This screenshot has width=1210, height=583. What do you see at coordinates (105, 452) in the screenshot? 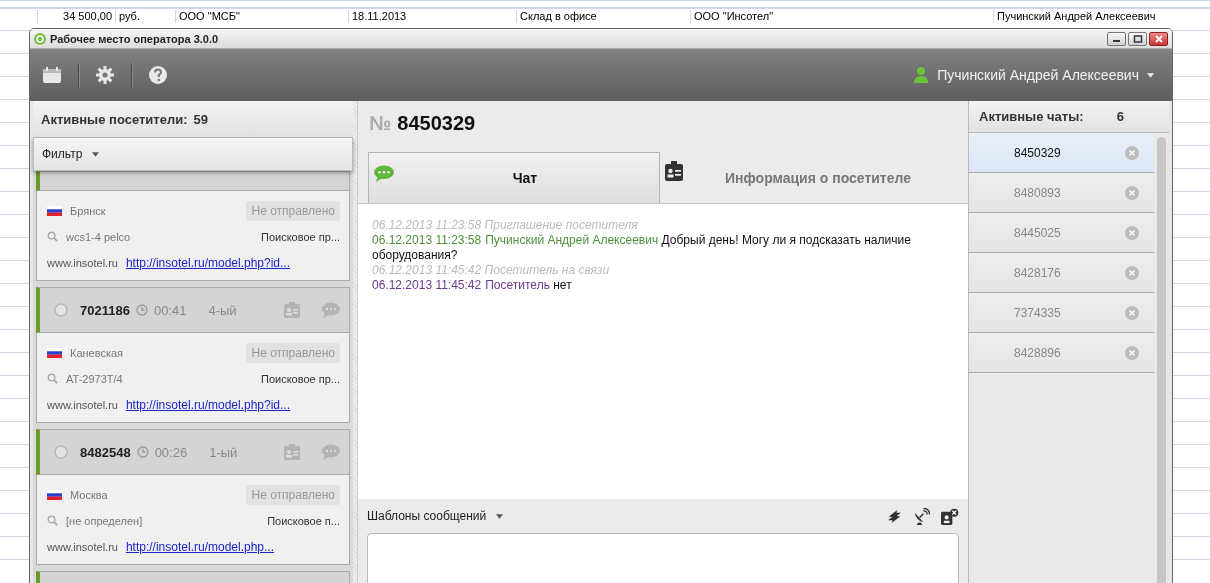
I see `visitor-number: 8482548` at bounding box center [105, 452].